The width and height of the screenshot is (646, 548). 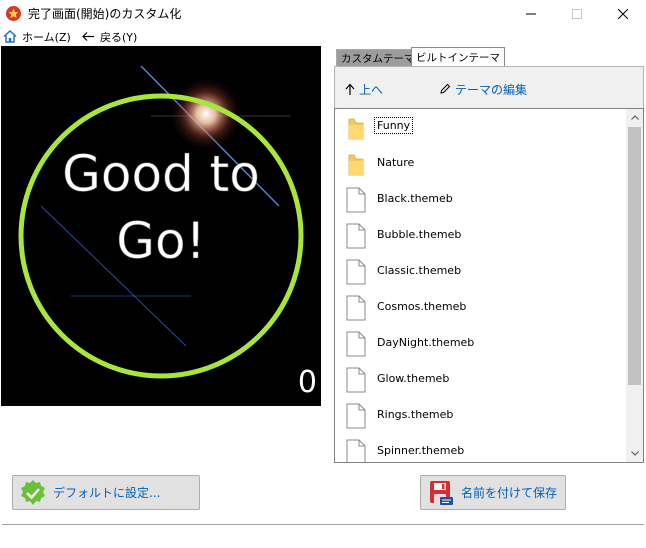 I want to click on list-item: Glow.themeb, so click(x=480, y=379).